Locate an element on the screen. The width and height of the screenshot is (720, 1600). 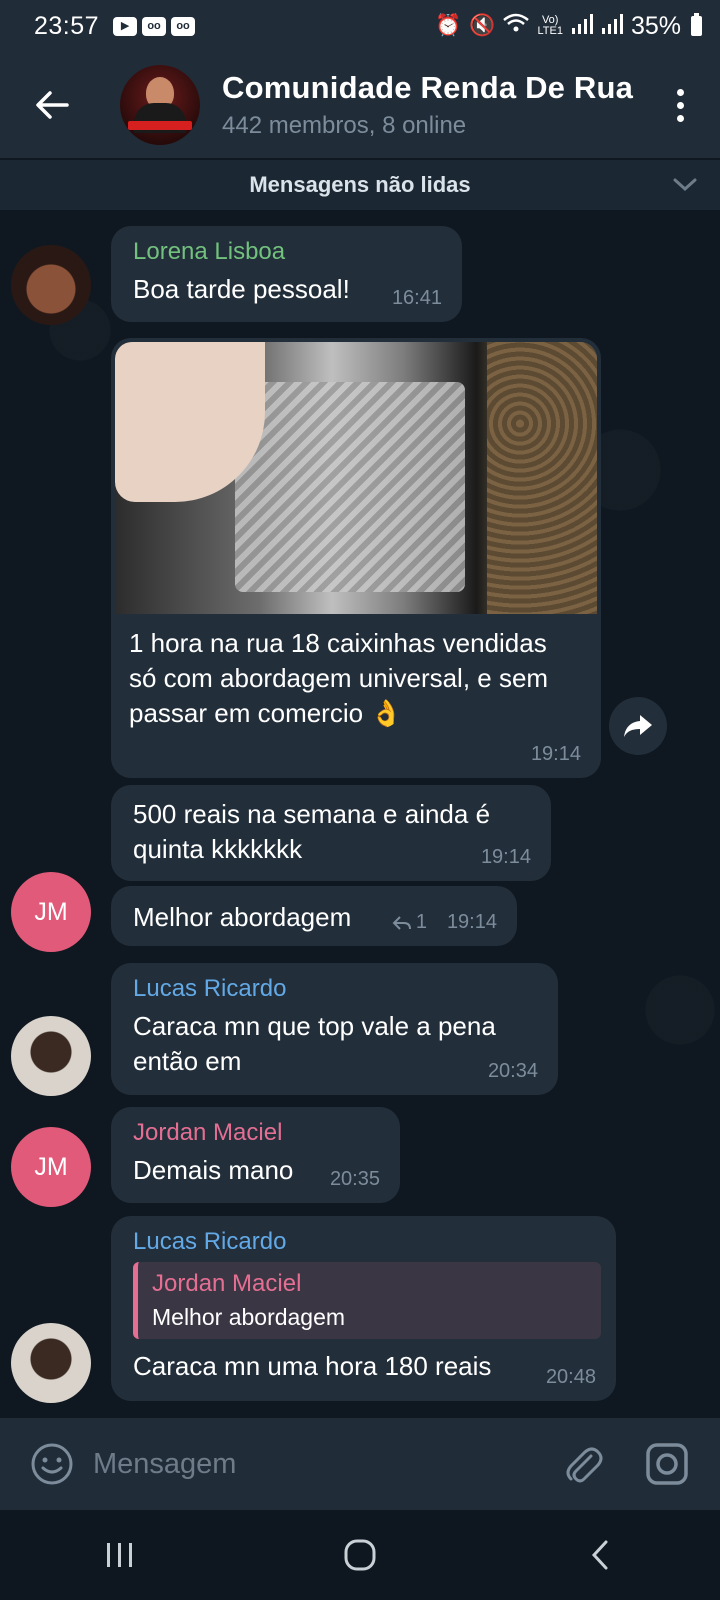
chat-subtitle: 442 membros, 8 online is located at coordinates (344, 125).